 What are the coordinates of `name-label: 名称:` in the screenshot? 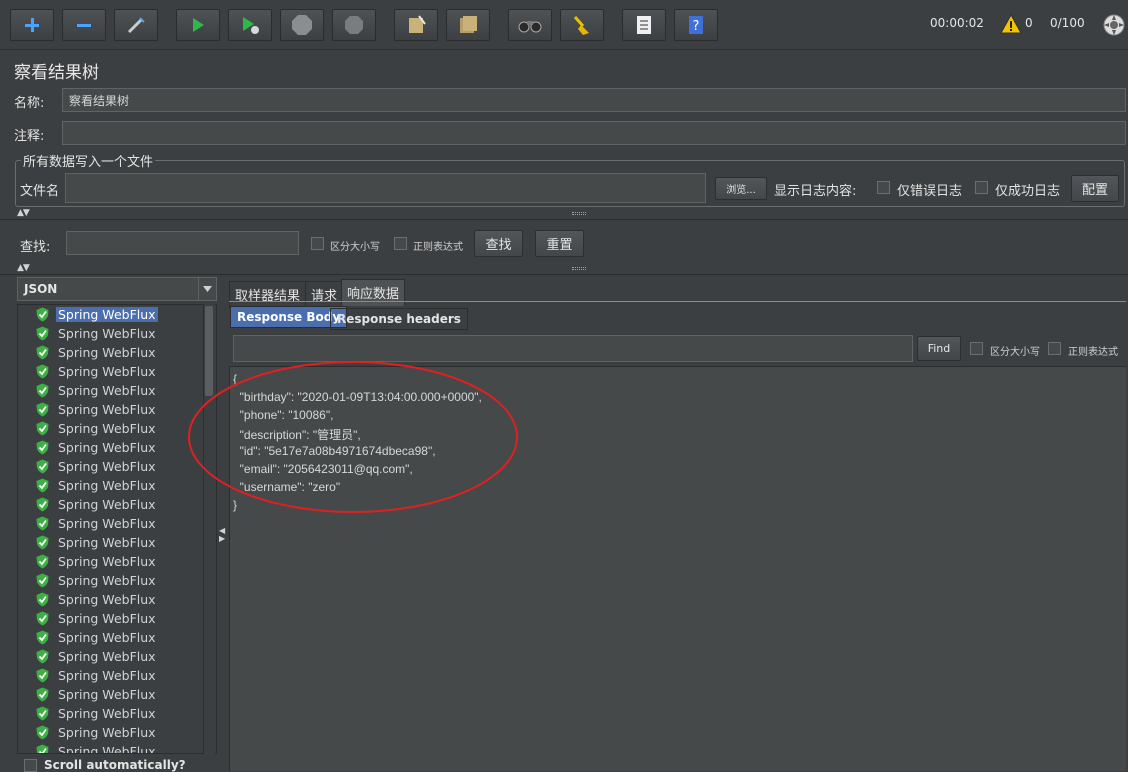 It's located at (29, 103).